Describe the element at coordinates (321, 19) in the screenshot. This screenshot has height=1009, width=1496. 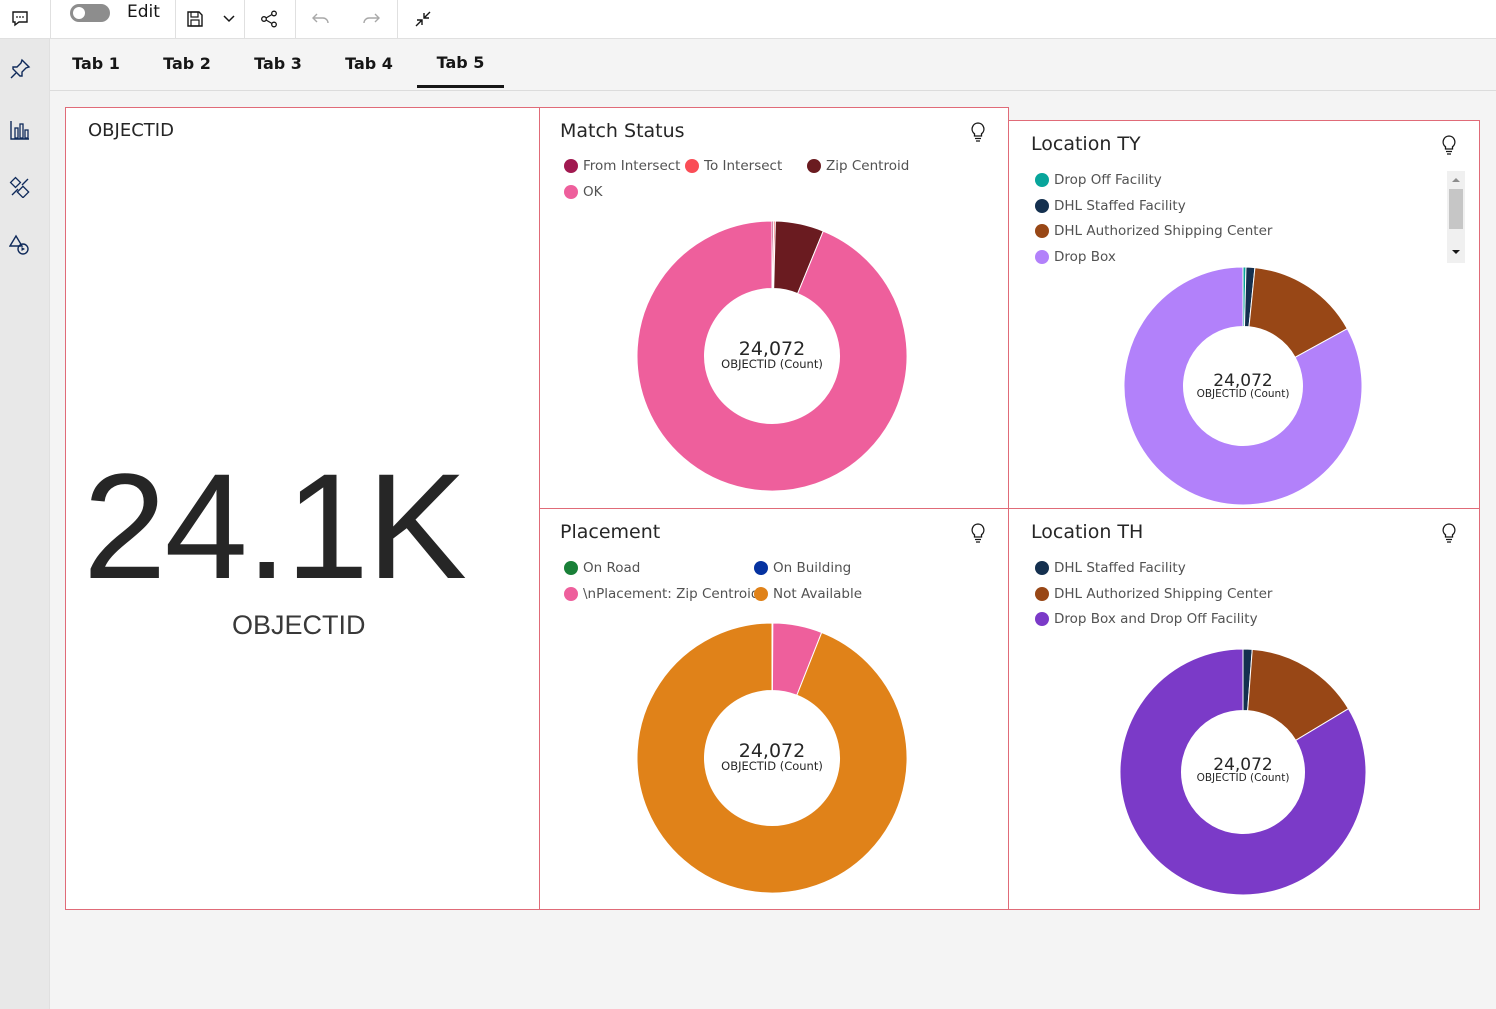
I see `undo-icon` at that location.